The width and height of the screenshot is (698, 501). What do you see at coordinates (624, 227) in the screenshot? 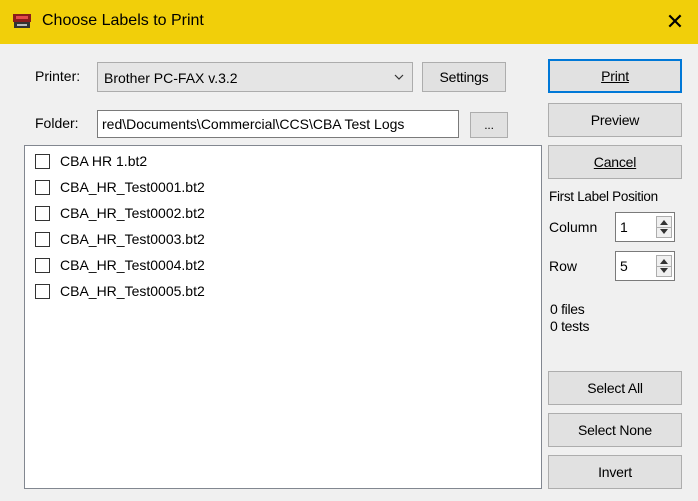
I see `column-value: 1` at bounding box center [624, 227].